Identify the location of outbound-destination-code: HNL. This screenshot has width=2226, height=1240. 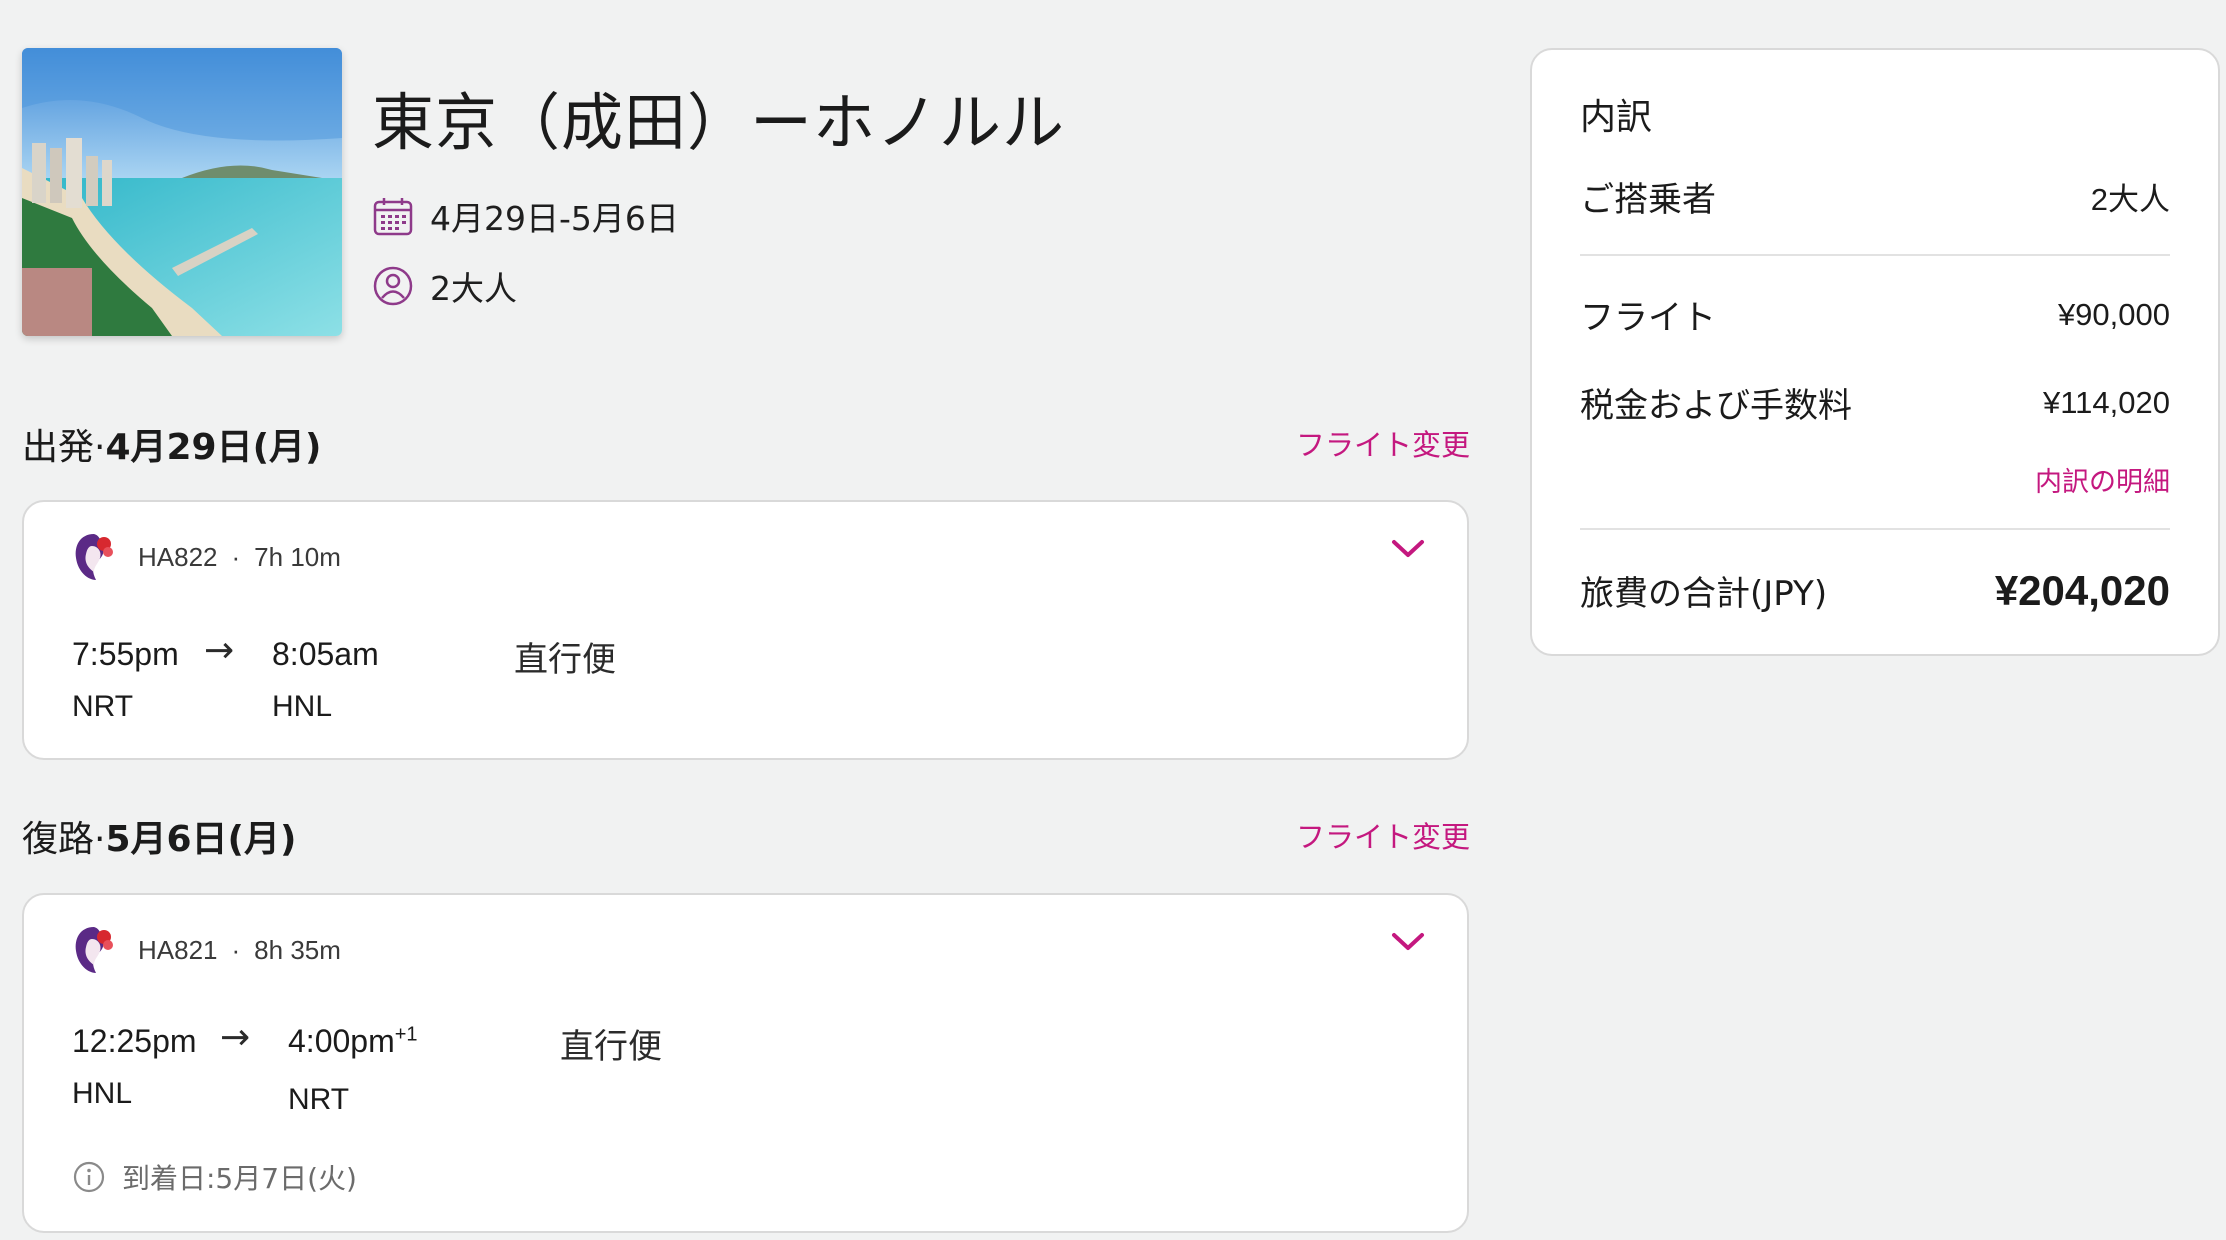
(302, 706).